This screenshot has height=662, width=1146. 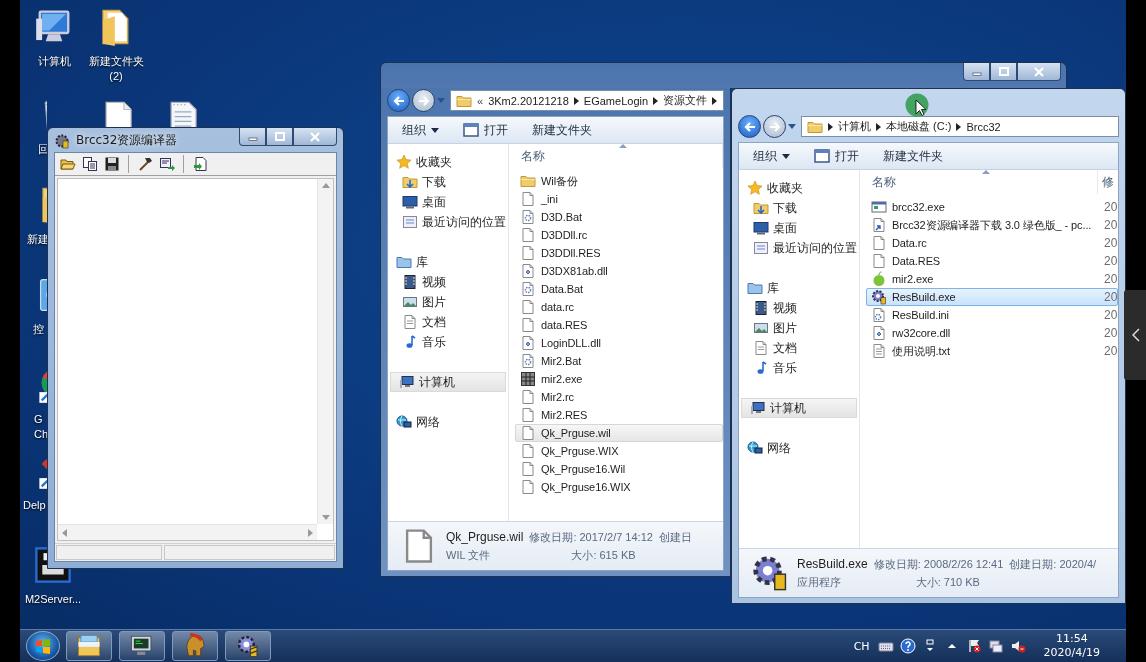 What do you see at coordinates (310, 532) in the screenshot?
I see `scroll-right-icon` at bounding box center [310, 532].